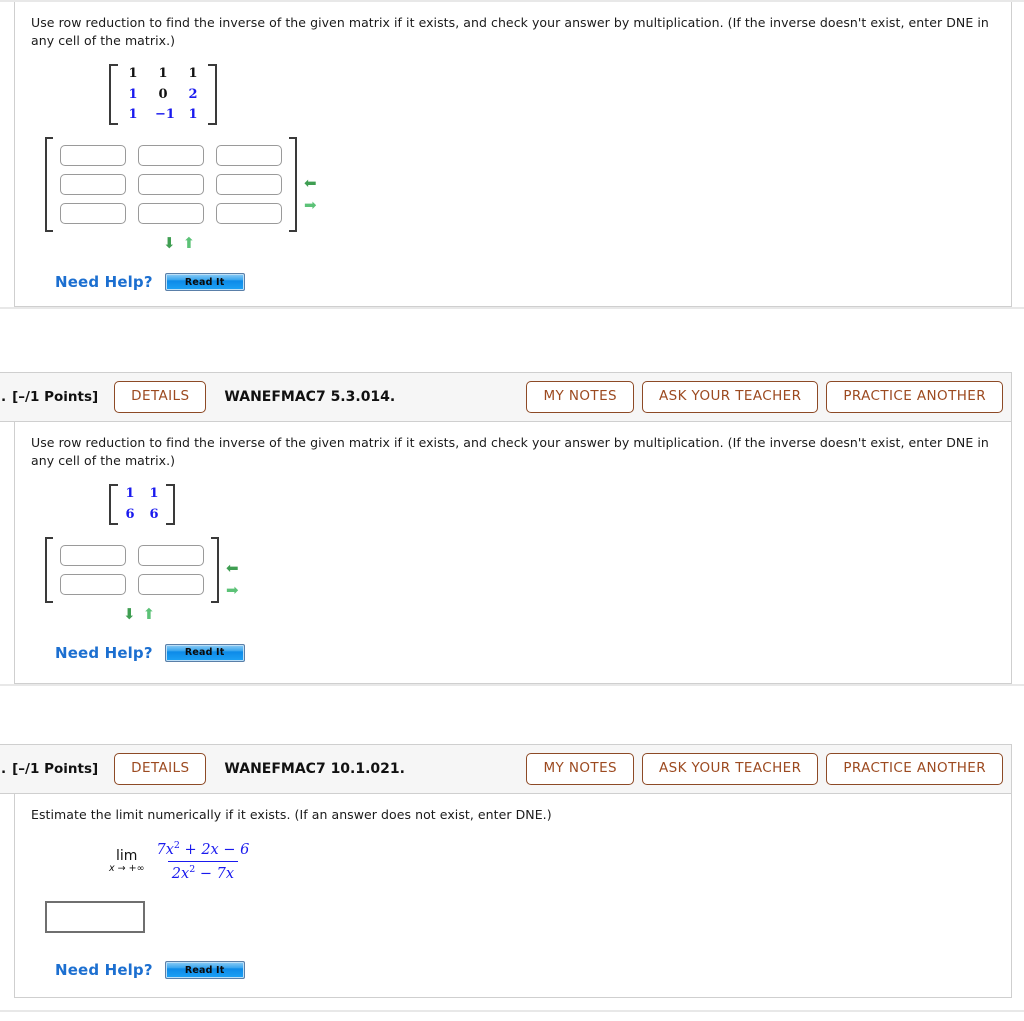 The image size is (1024, 1021). I want to click on question-code-3: WANEFMAC7 10.1.021., so click(314, 769).